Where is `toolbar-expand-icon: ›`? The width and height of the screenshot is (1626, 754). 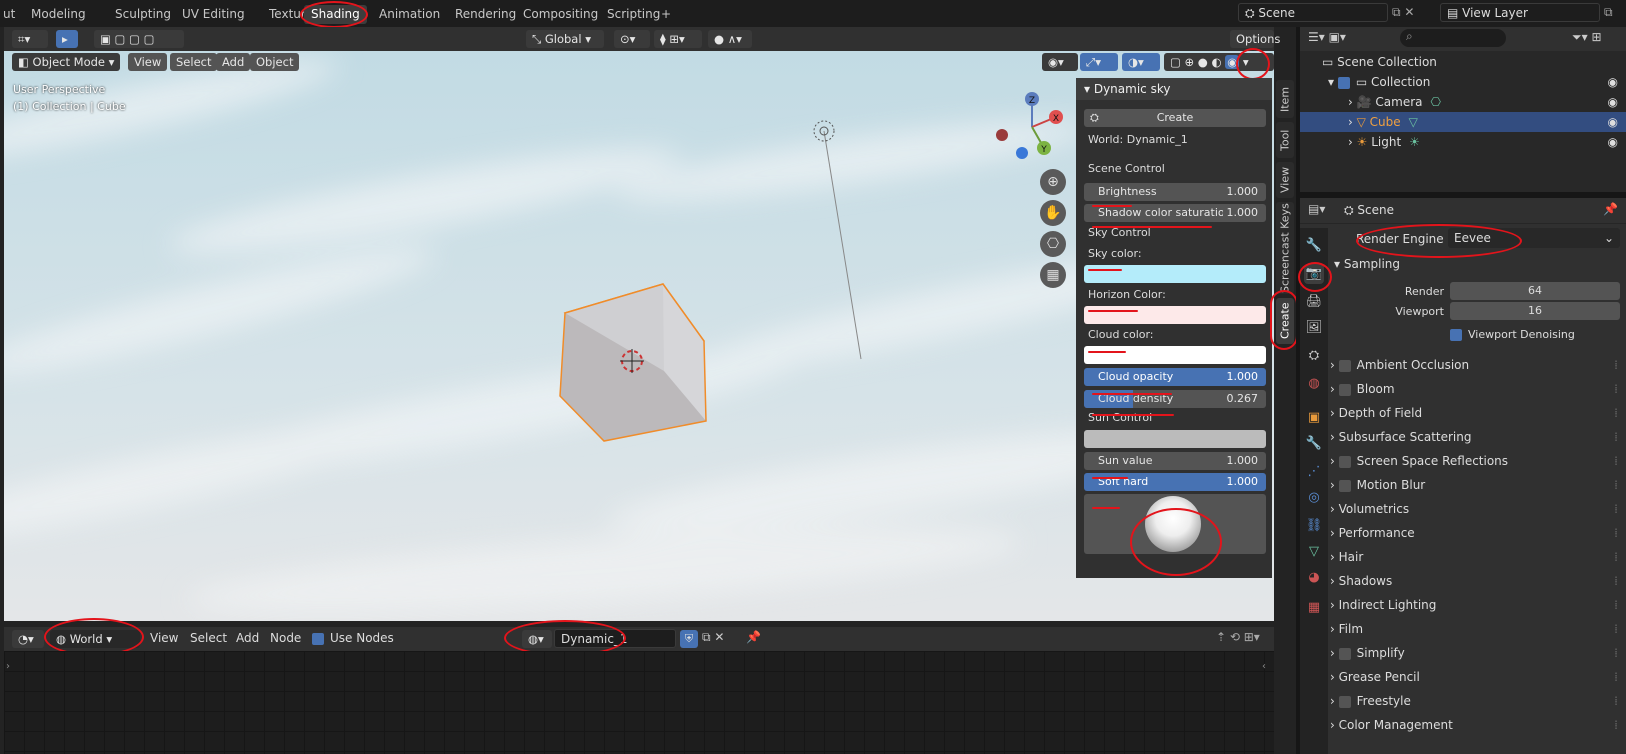 toolbar-expand-icon: › is located at coordinates (8, 666).